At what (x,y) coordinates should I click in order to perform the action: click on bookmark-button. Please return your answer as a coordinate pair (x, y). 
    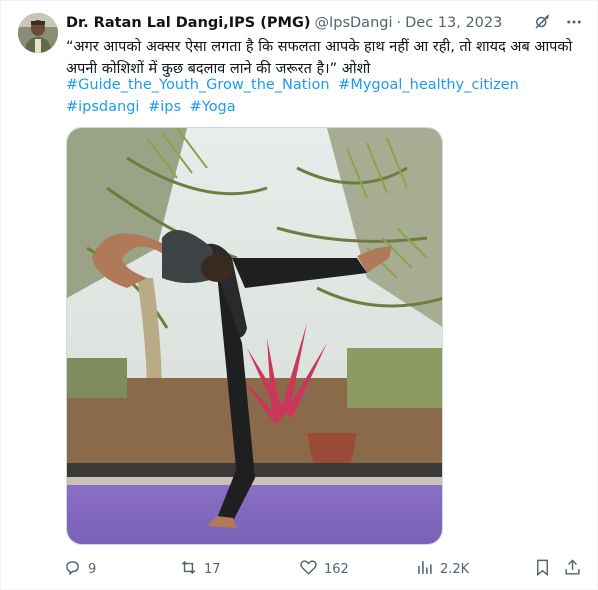
    Looking at the image, I should click on (542, 569).